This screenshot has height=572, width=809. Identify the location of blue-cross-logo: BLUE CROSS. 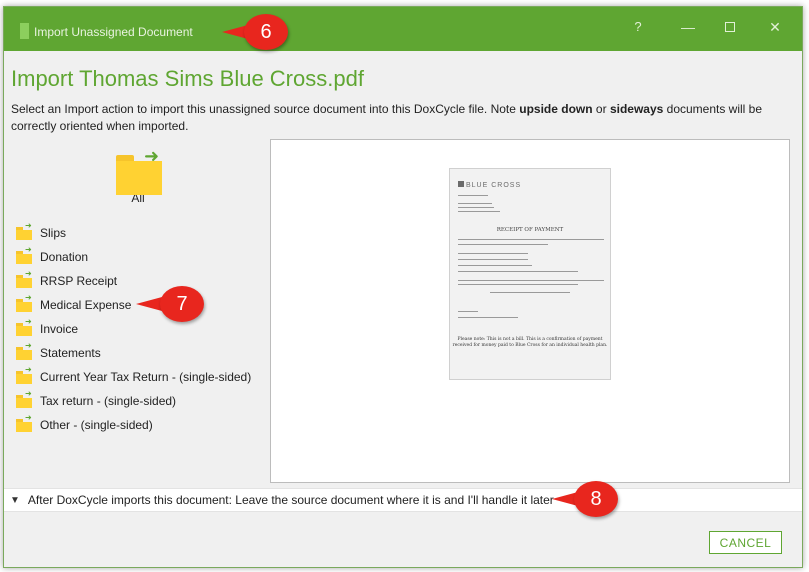
(489, 185).